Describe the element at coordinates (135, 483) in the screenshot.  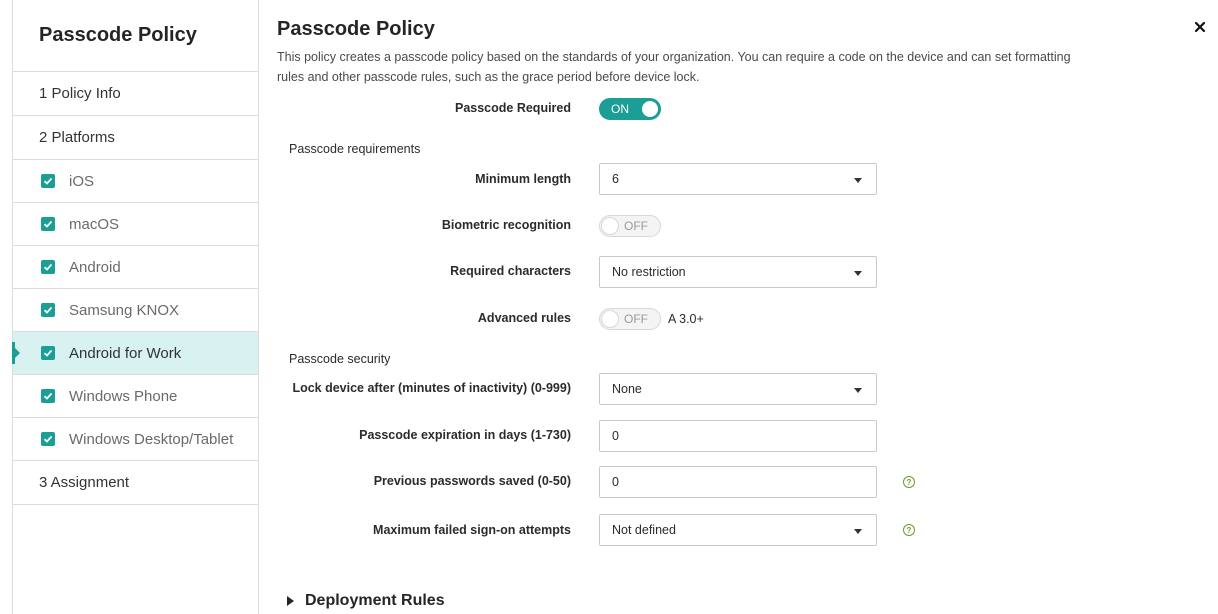
I see `step-assignment: 3 Assignment` at that location.